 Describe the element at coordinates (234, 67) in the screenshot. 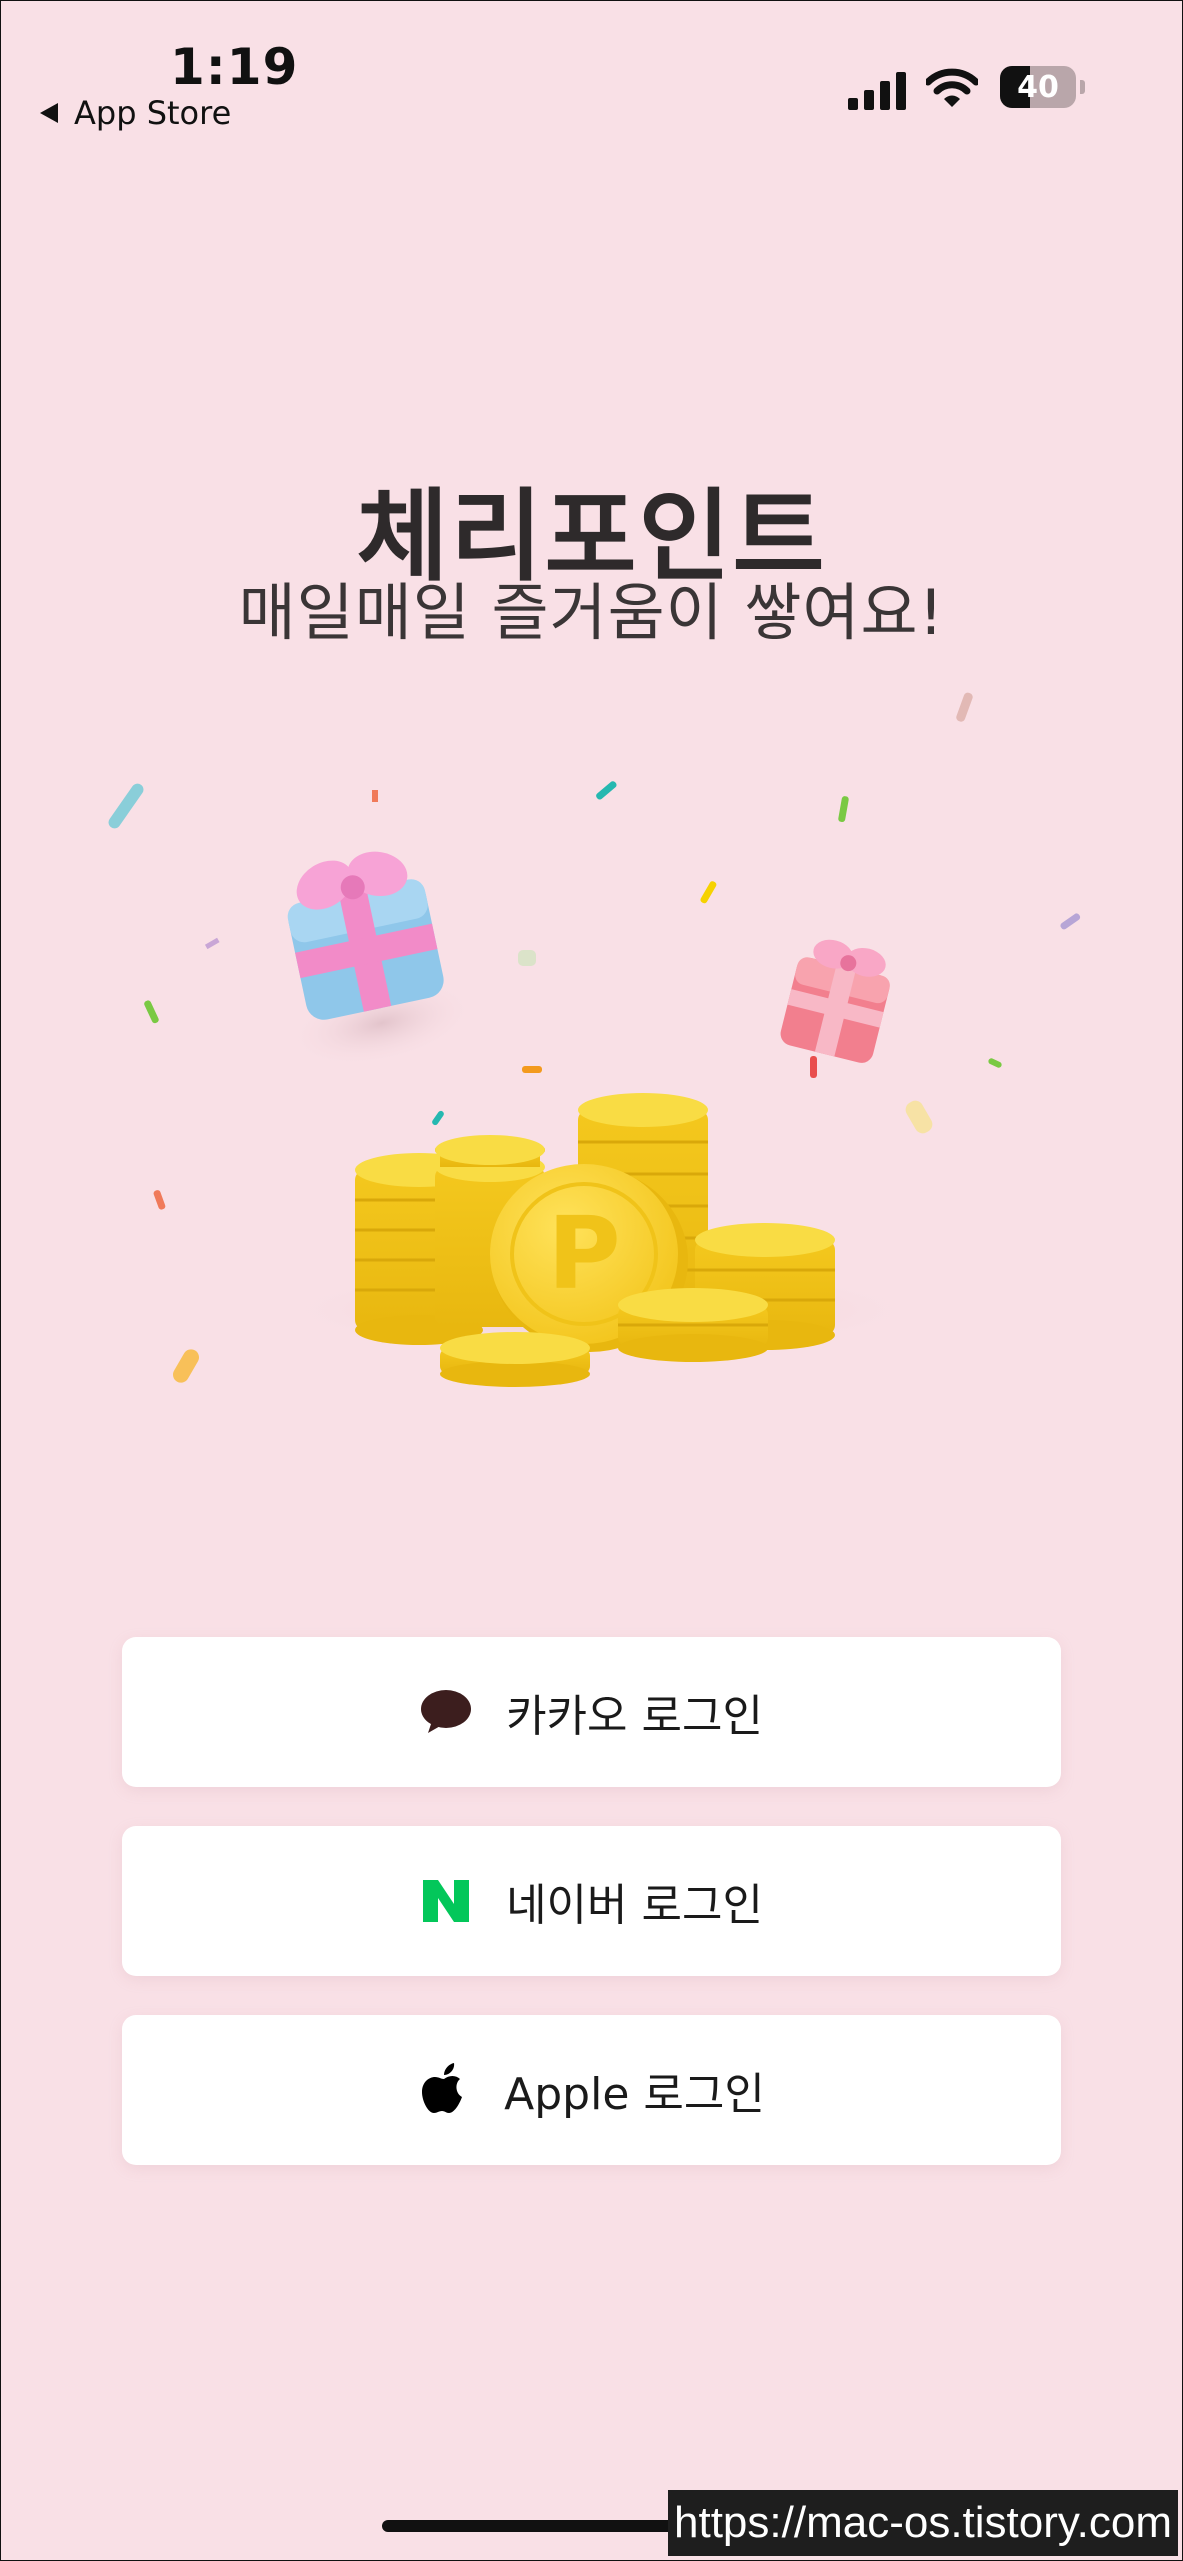

I see `status-time: 1:19` at that location.